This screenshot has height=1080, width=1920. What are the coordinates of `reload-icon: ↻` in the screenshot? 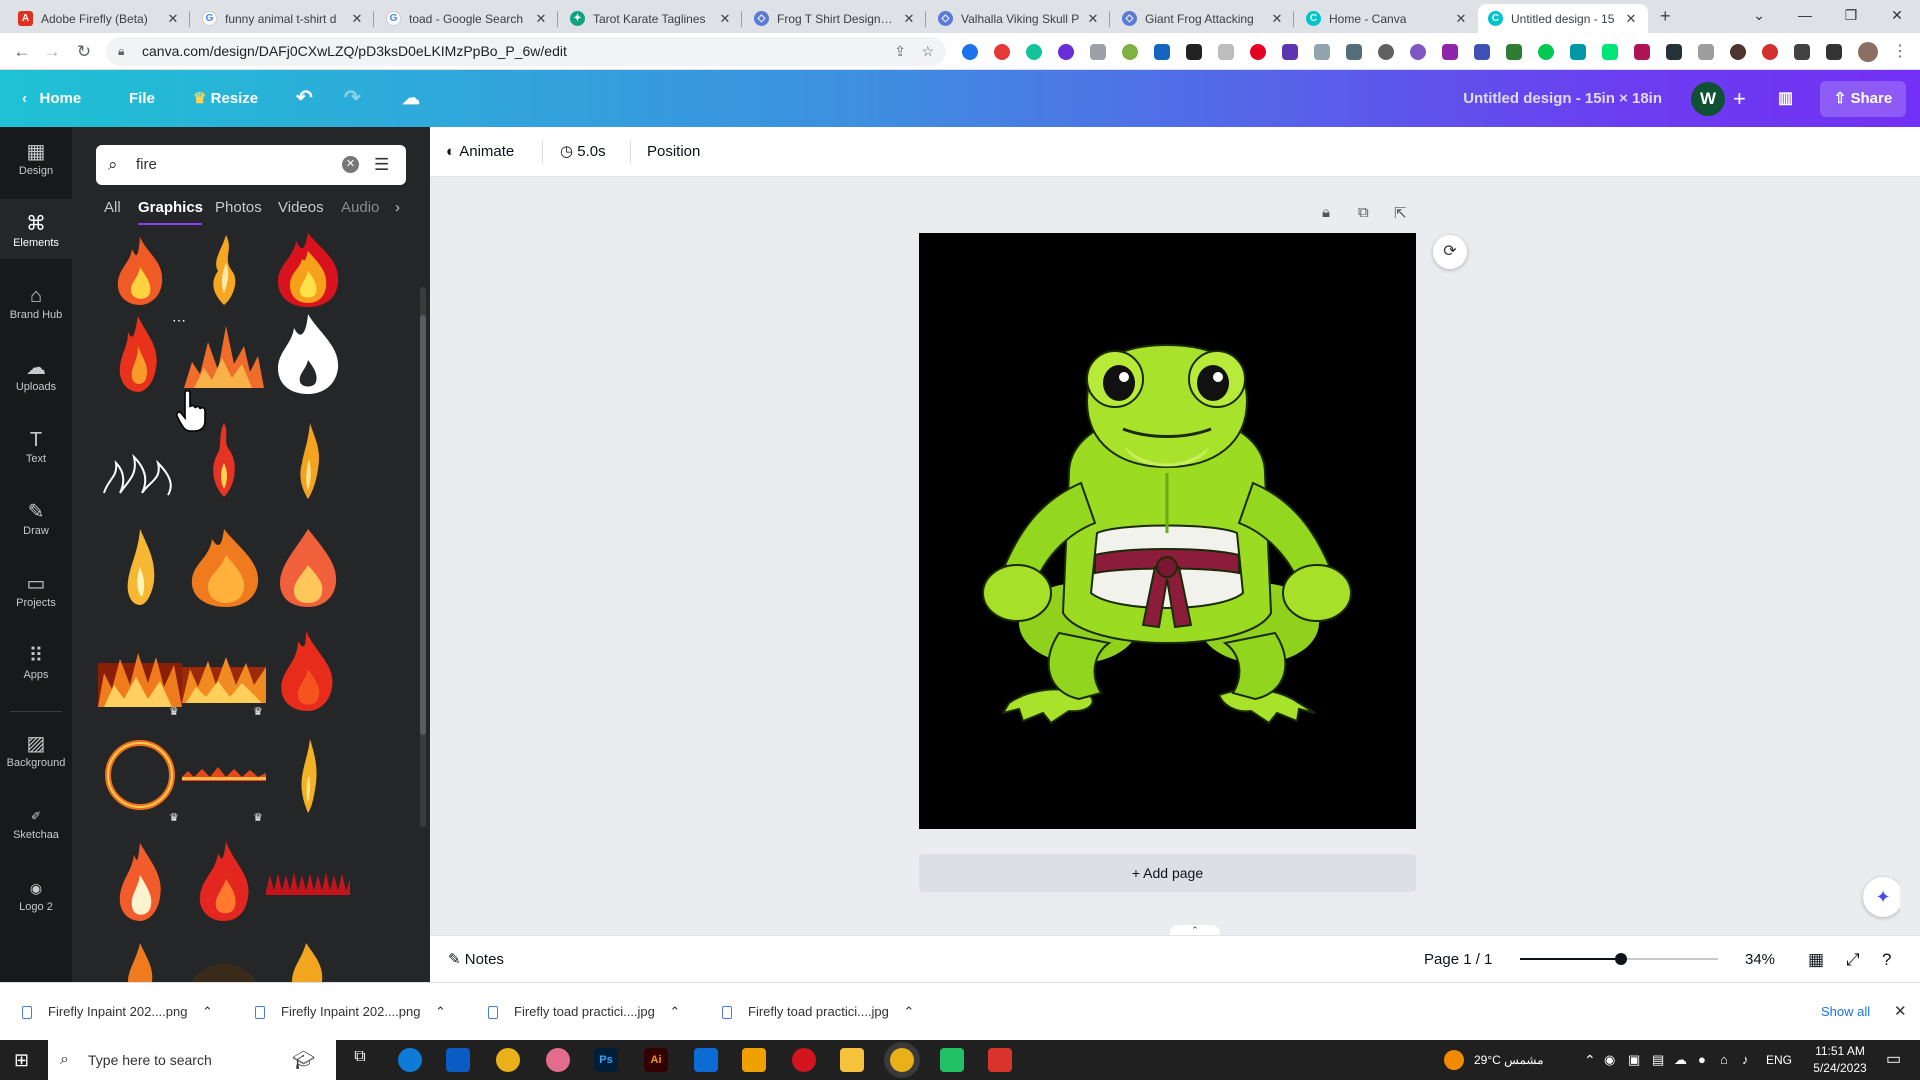 It's located at (84, 52).